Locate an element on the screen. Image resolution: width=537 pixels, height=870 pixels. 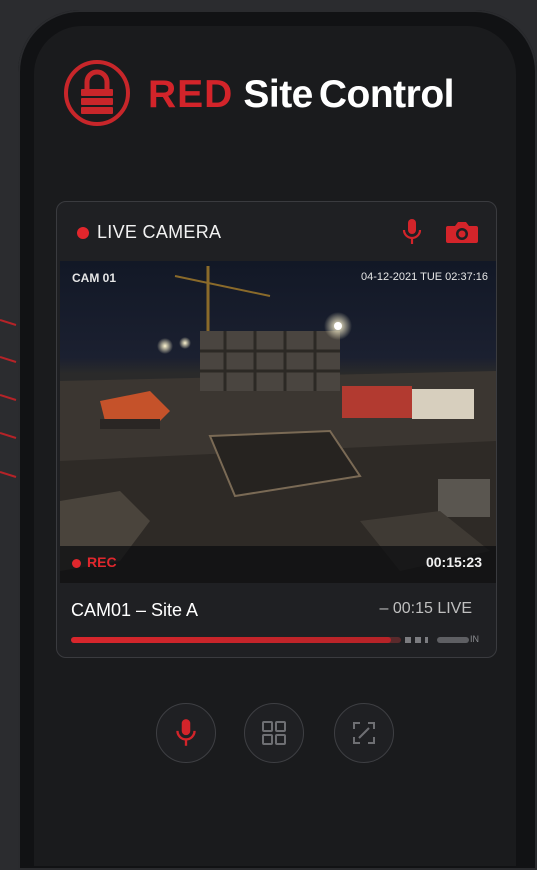
brand-red: RED is located at coordinates (191, 94).